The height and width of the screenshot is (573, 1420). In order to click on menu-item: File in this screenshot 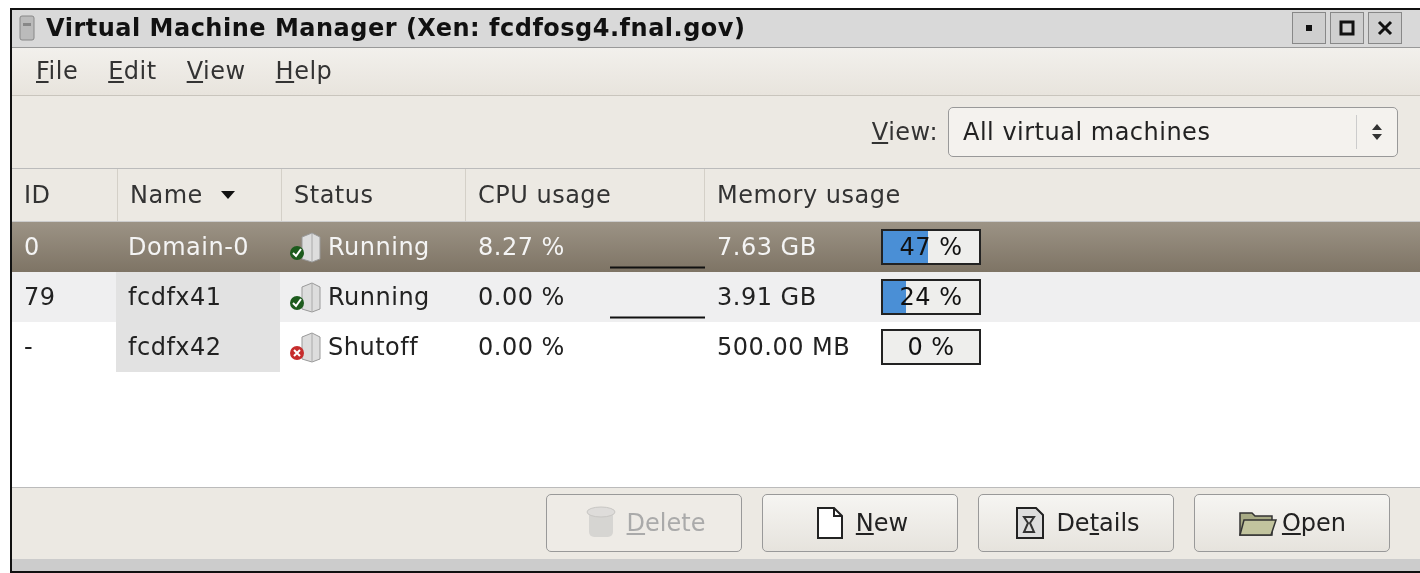, I will do `click(57, 71)`.